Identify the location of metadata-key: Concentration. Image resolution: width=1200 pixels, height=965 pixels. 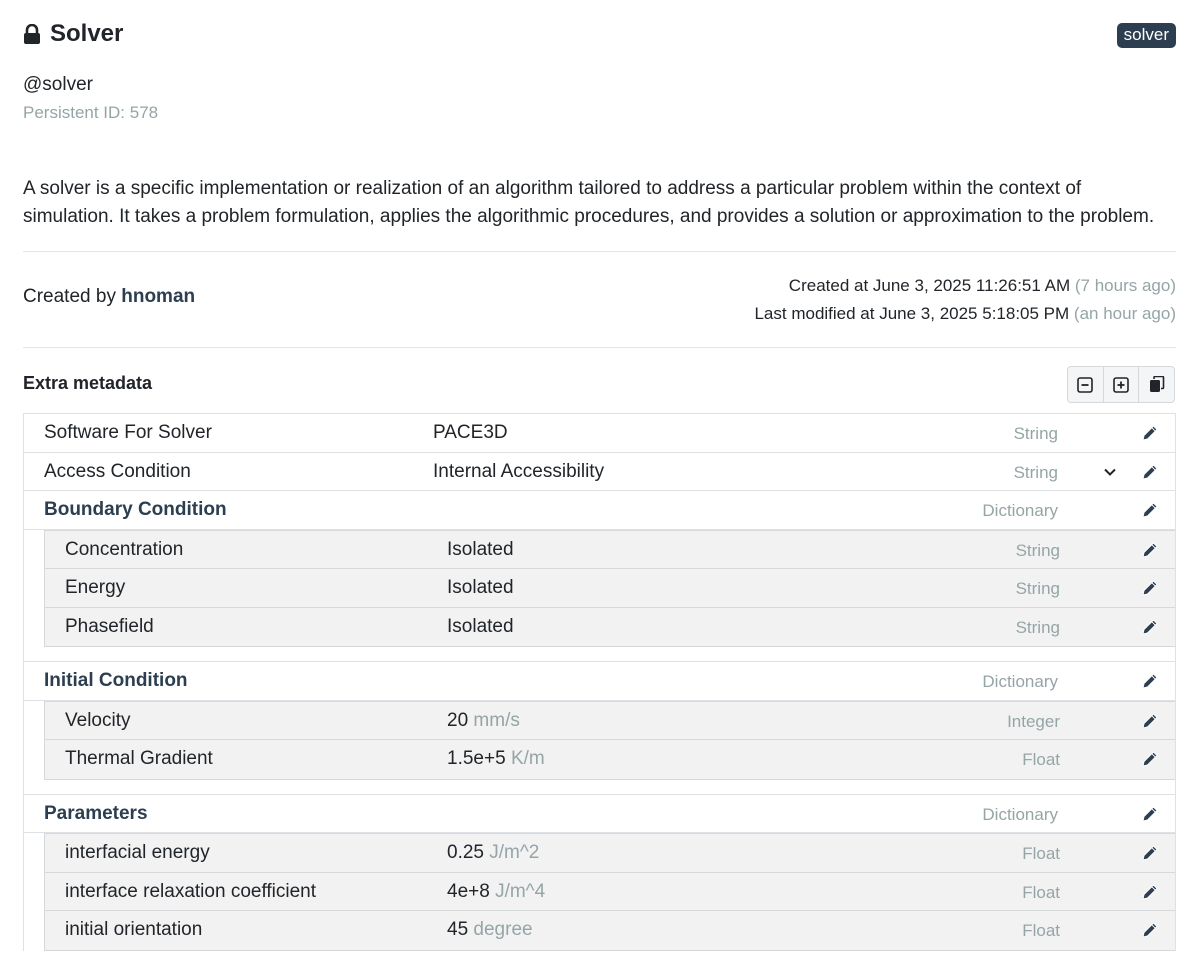
(124, 549).